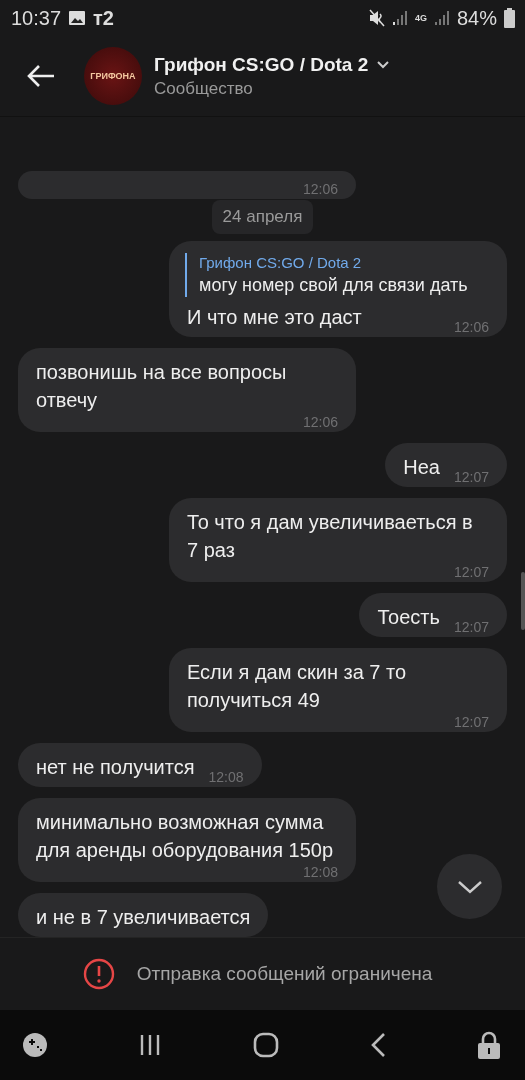 The height and width of the screenshot is (1080, 525). I want to click on notice-text: Отправка сообщений ограничена, so click(284, 974).